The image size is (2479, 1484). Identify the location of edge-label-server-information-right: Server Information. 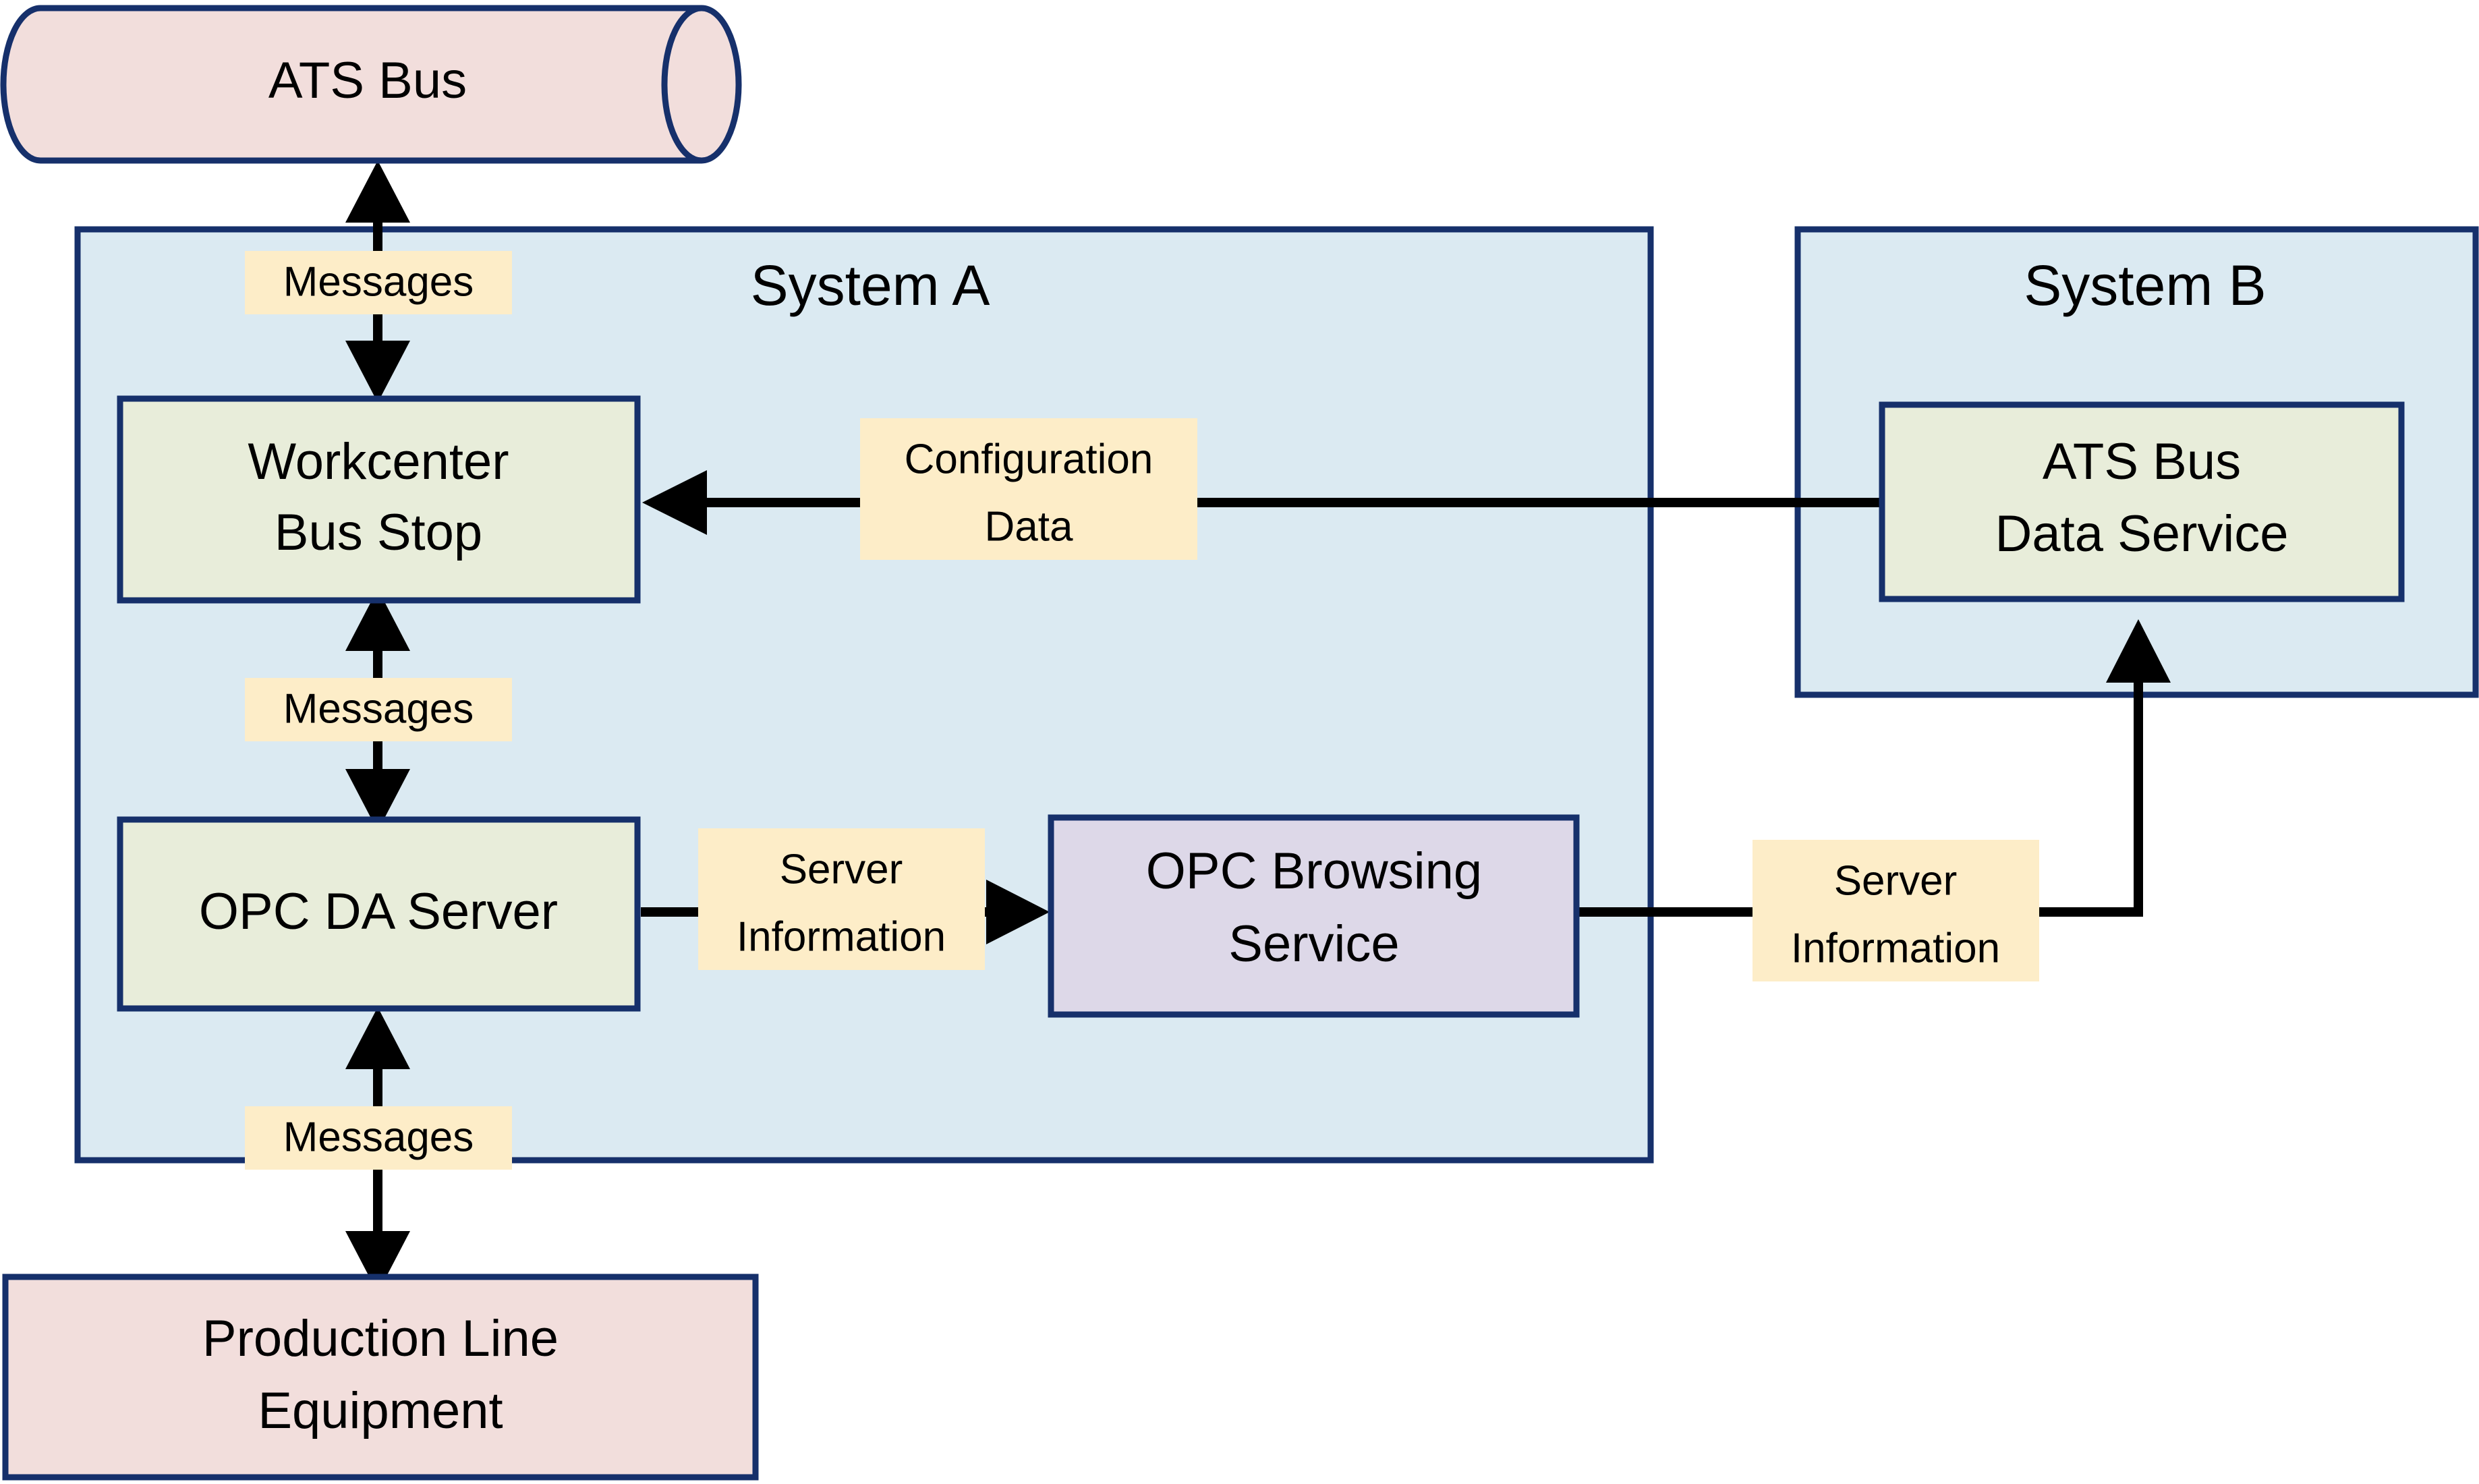
(1896, 911).